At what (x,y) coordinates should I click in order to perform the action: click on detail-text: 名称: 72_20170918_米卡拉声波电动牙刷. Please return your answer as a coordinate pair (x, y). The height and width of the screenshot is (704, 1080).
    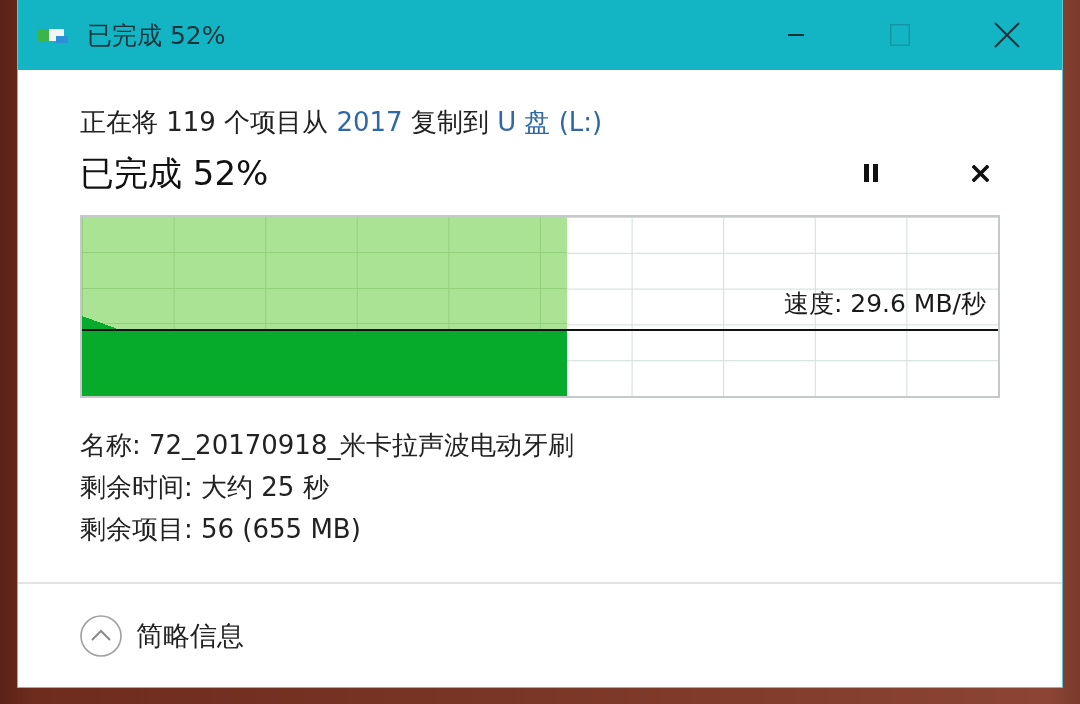
    Looking at the image, I should click on (328, 445).